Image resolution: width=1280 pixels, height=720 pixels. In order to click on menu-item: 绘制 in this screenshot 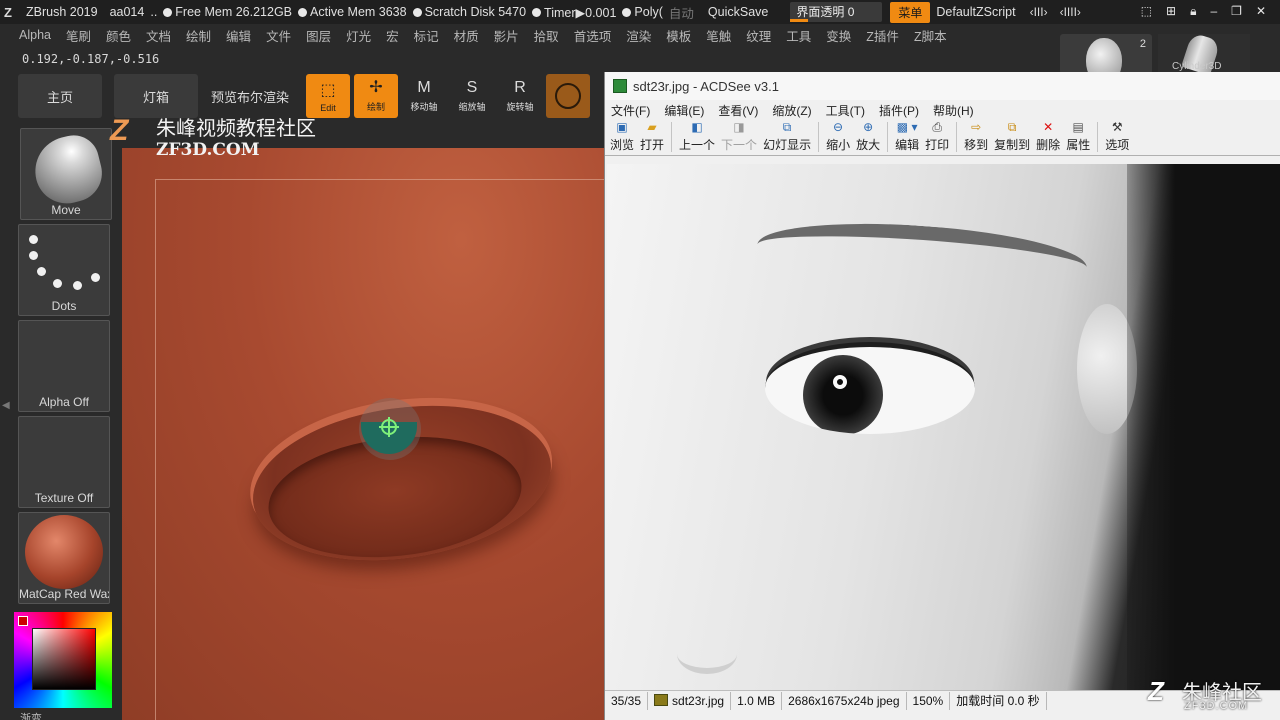, I will do `click(198, 35)`.